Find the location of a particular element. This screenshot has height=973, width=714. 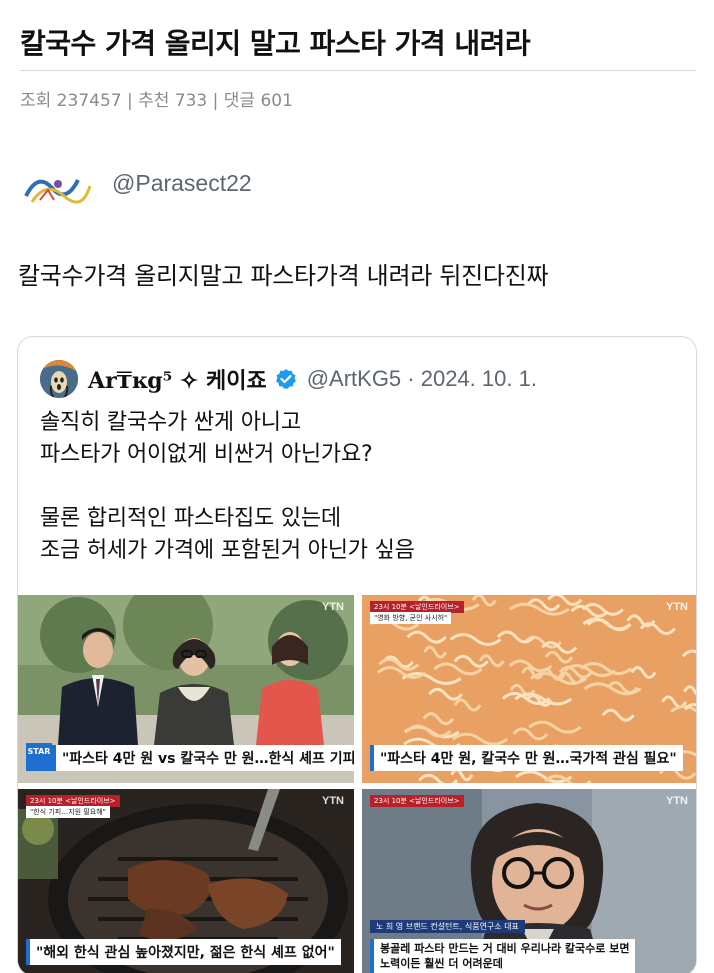

title-divider is located at coordinates (358, 70).